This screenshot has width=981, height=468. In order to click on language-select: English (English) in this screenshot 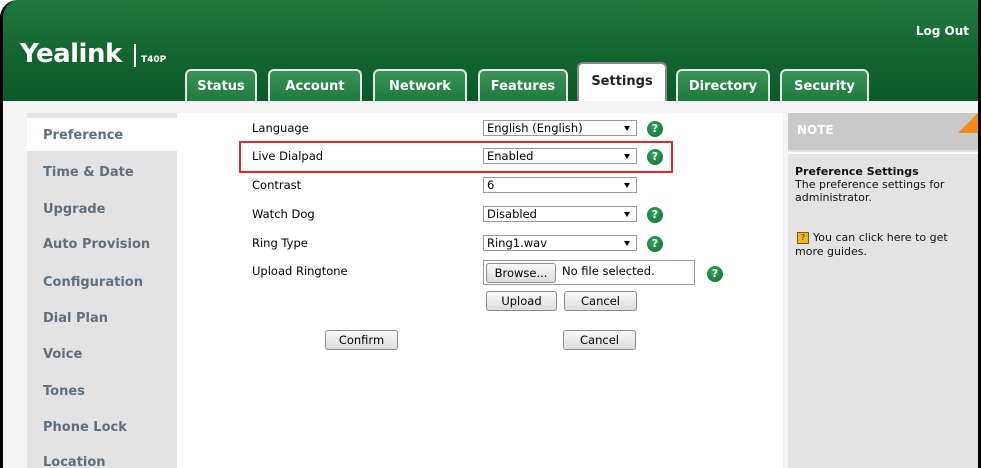, I will do `click(560, 128)`.